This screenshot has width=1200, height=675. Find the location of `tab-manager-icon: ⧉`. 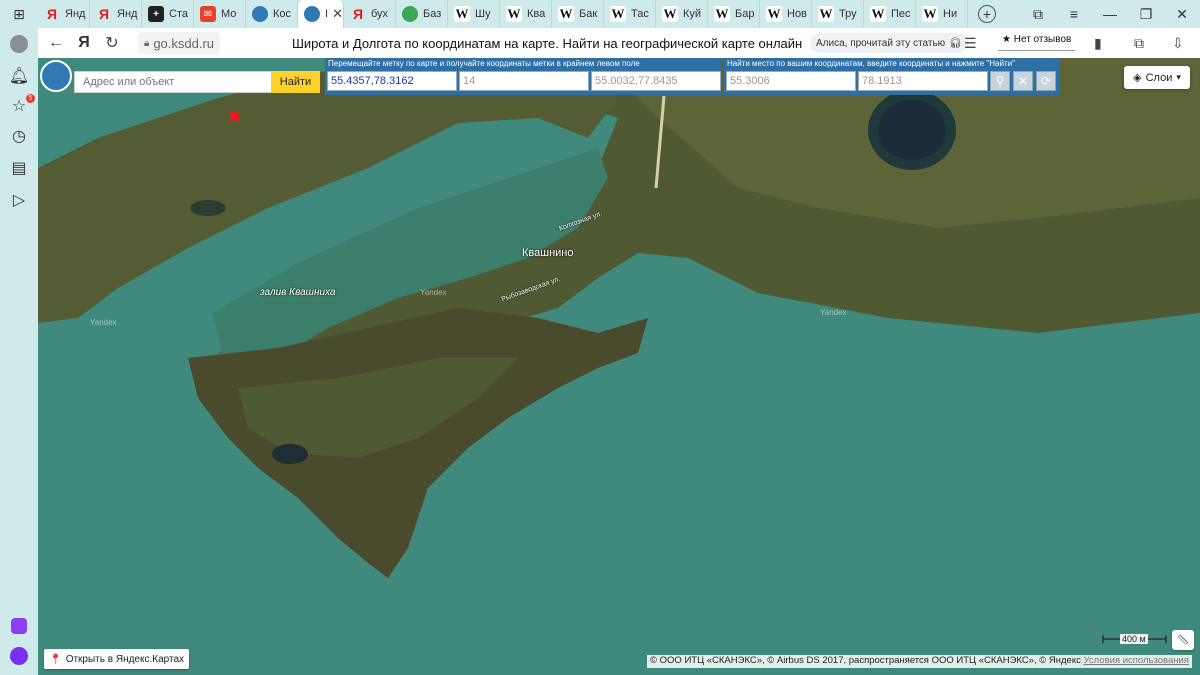

tab-manager-icon: ⧉ is located at coordinates (1038, 14).